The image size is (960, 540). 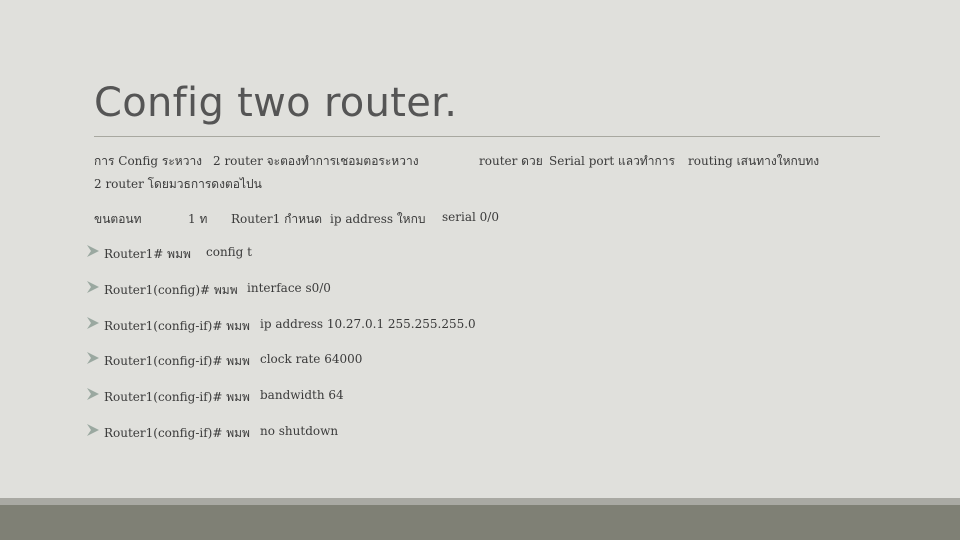 What do you see at coordinates (302, 395) in the screenshot?
I see `command-text: bandwidth 64` at bounding box center [302, 395].